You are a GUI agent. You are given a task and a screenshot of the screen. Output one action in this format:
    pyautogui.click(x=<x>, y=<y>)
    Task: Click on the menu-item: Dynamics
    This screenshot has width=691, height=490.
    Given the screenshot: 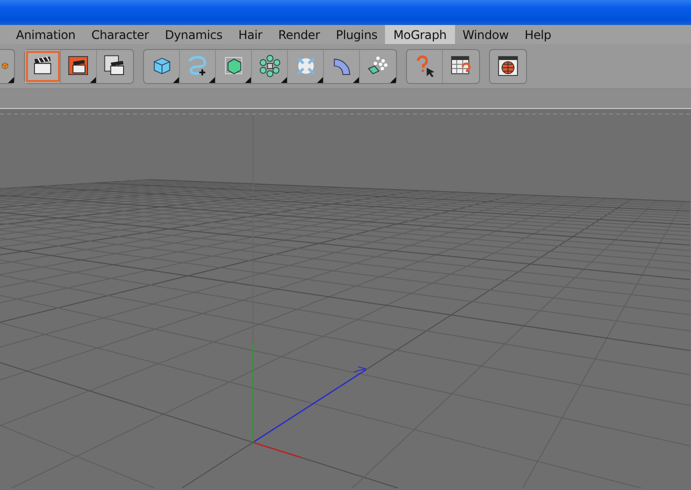 What is the action you would take?
    pyautogui.click(x=193, y=34)
    